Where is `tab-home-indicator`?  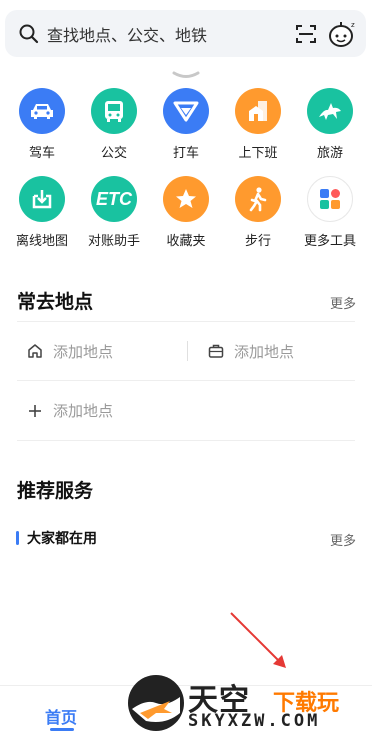 tab-home-indicator is located at coordinates (62, 729).